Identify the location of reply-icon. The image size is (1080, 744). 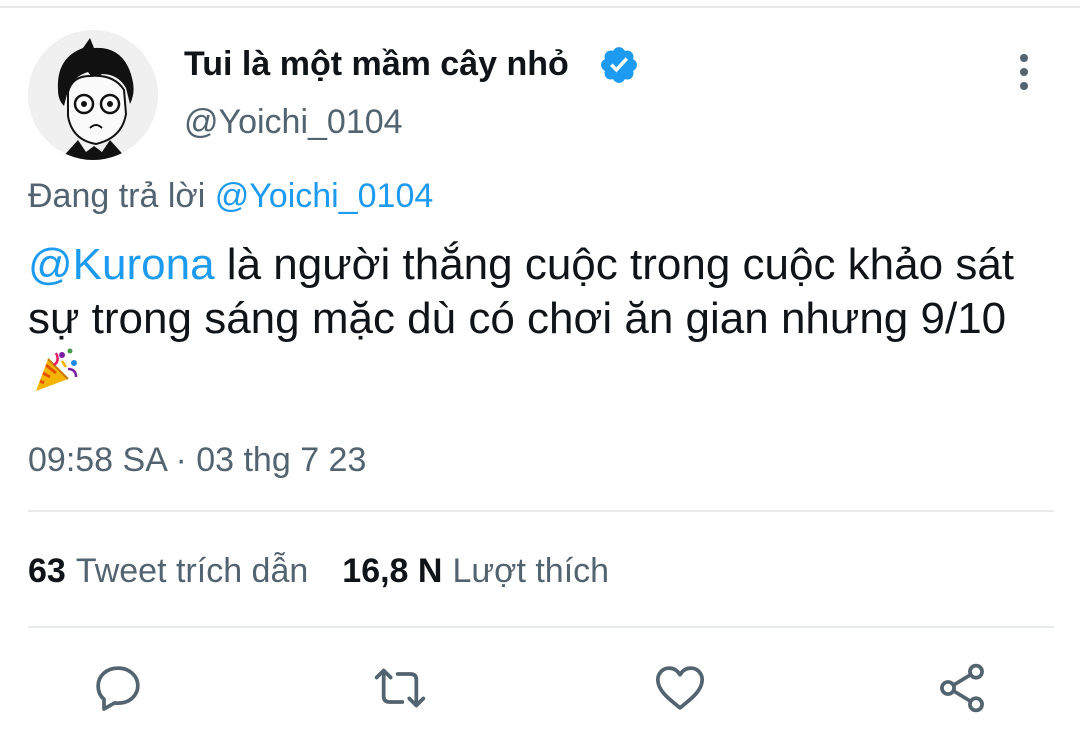
(118, 688).